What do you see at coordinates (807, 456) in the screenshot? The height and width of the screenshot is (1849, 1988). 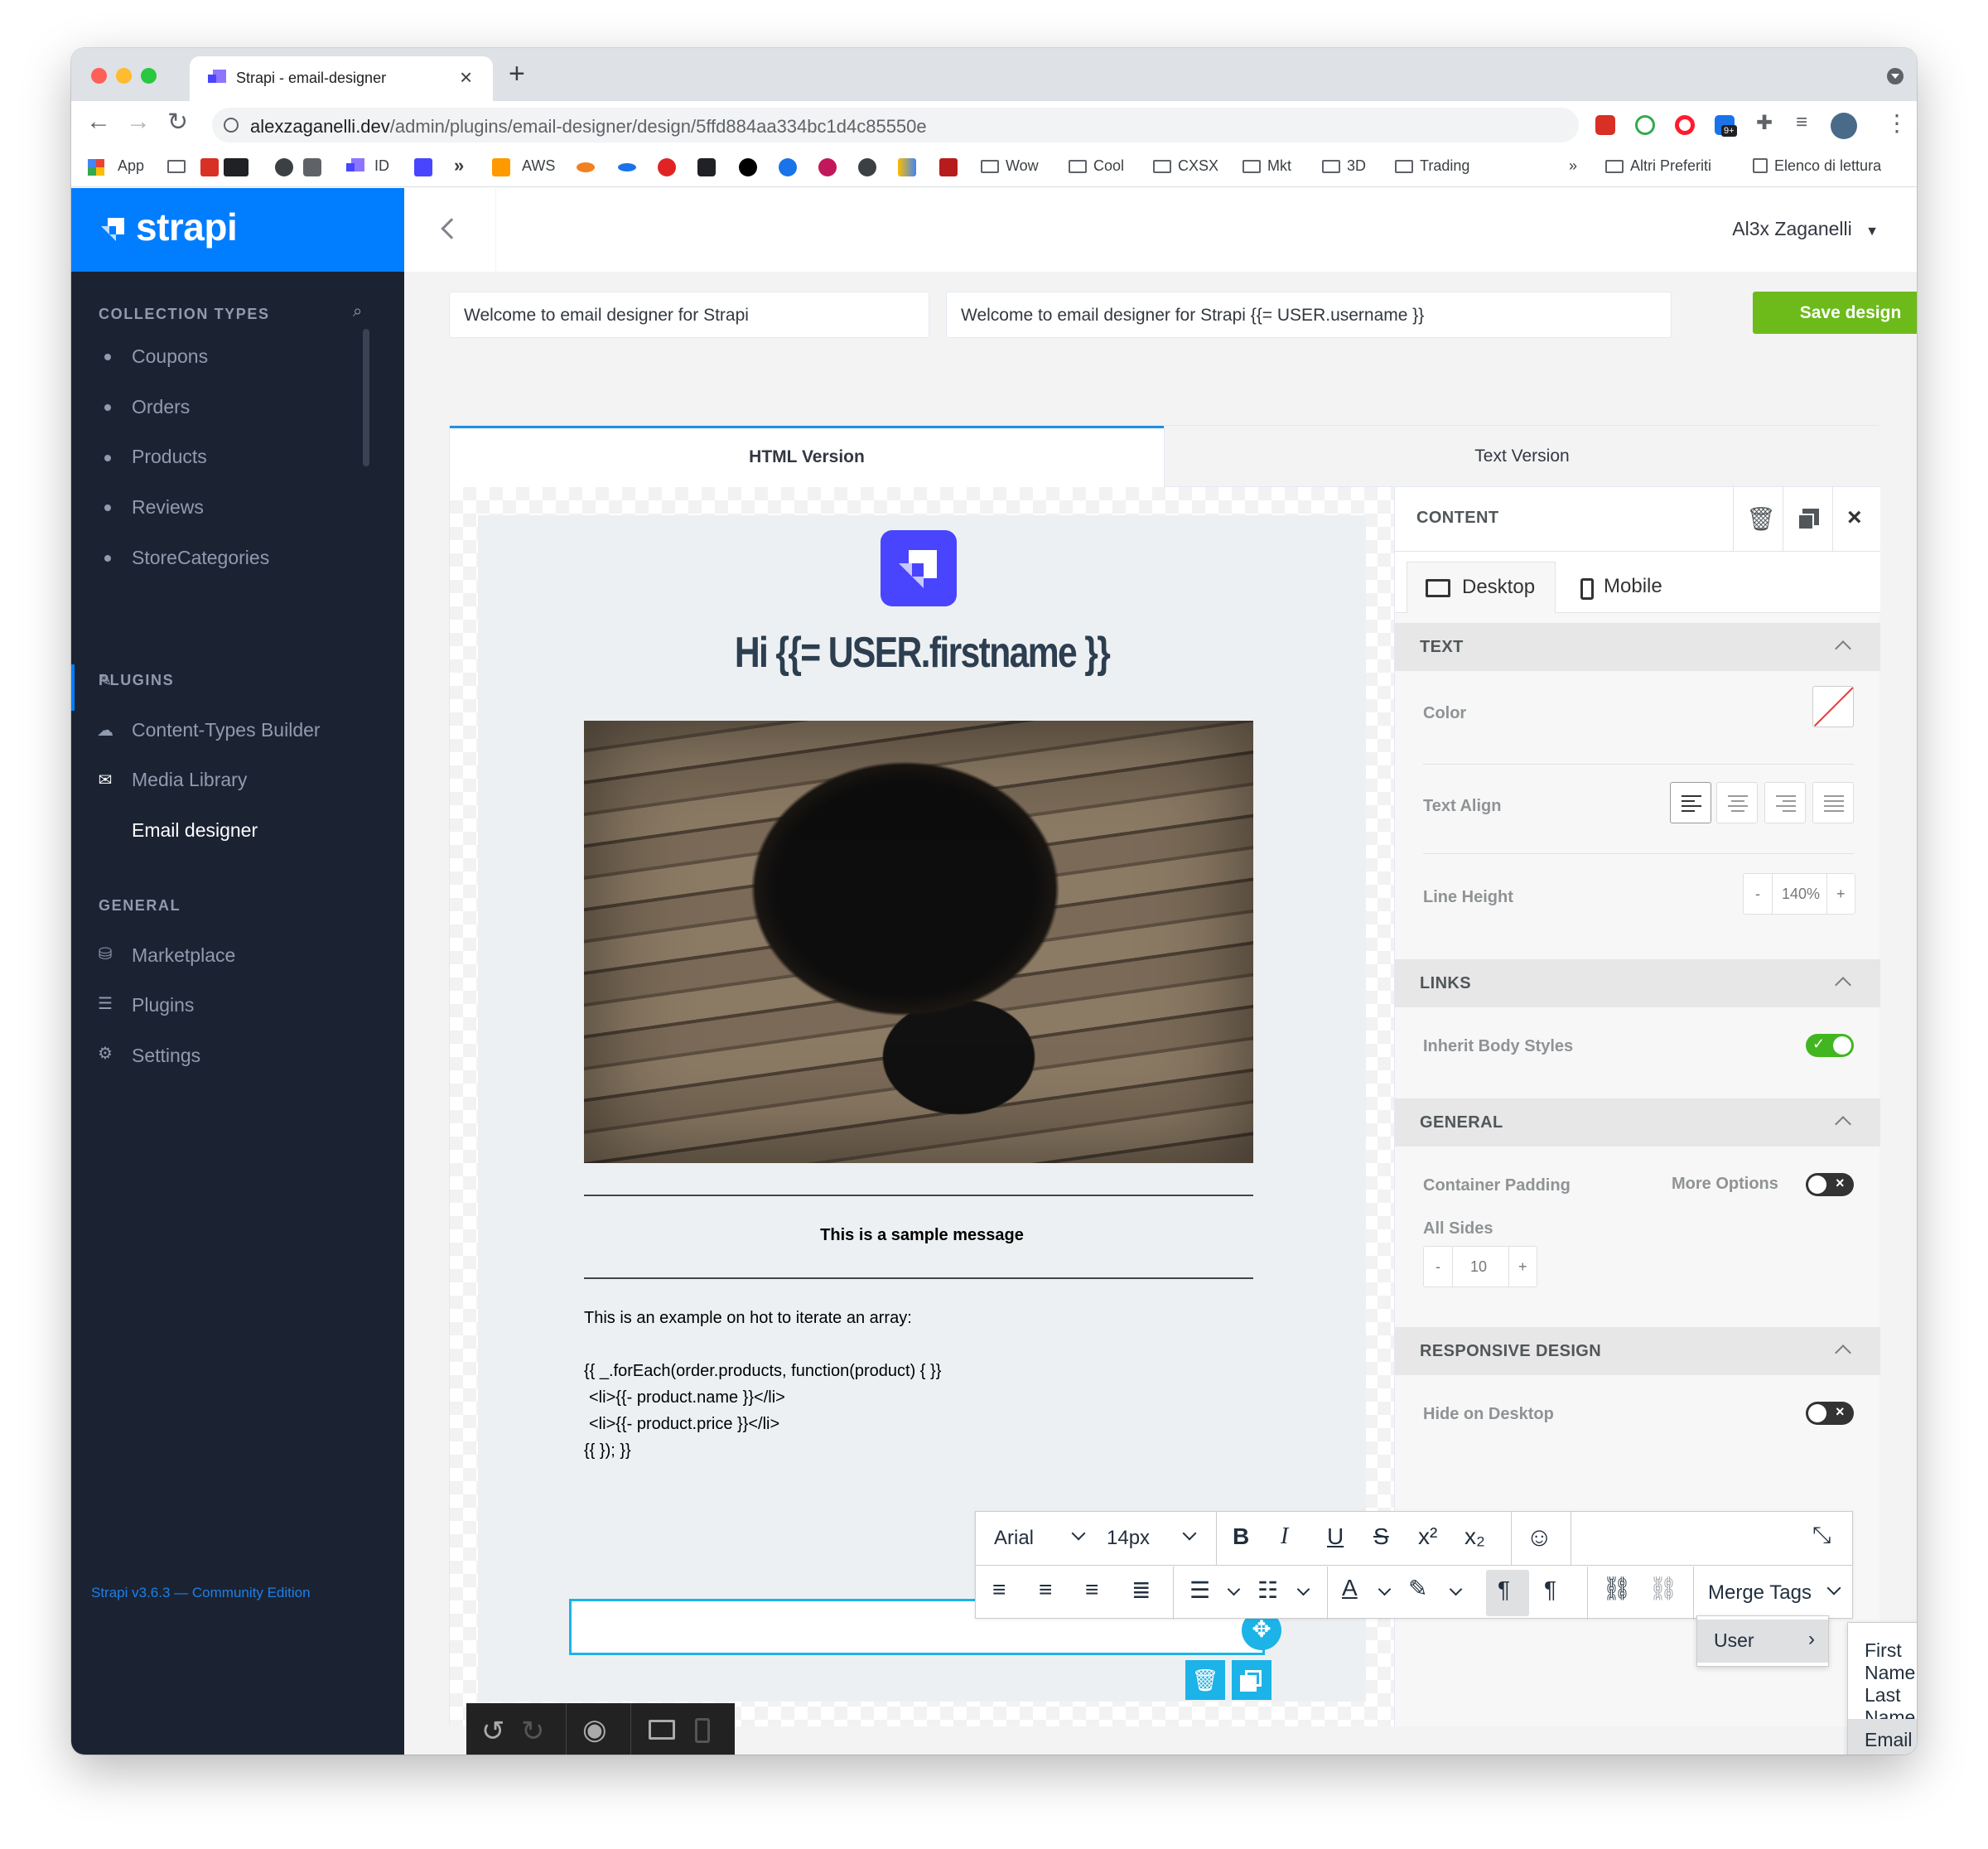 I see `tab-html-version: HTML Version` at bounding box center [807, 456].